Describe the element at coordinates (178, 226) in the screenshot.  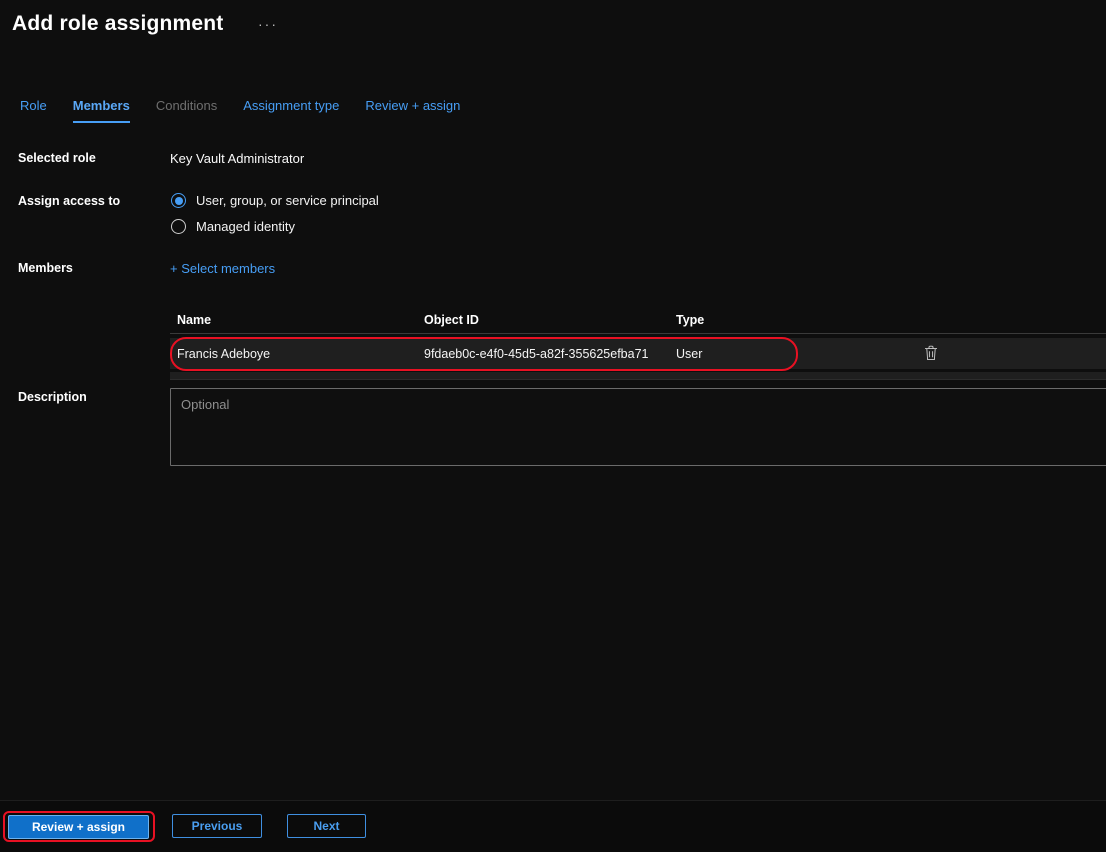
I see `radio-unselected-icon` at that location.